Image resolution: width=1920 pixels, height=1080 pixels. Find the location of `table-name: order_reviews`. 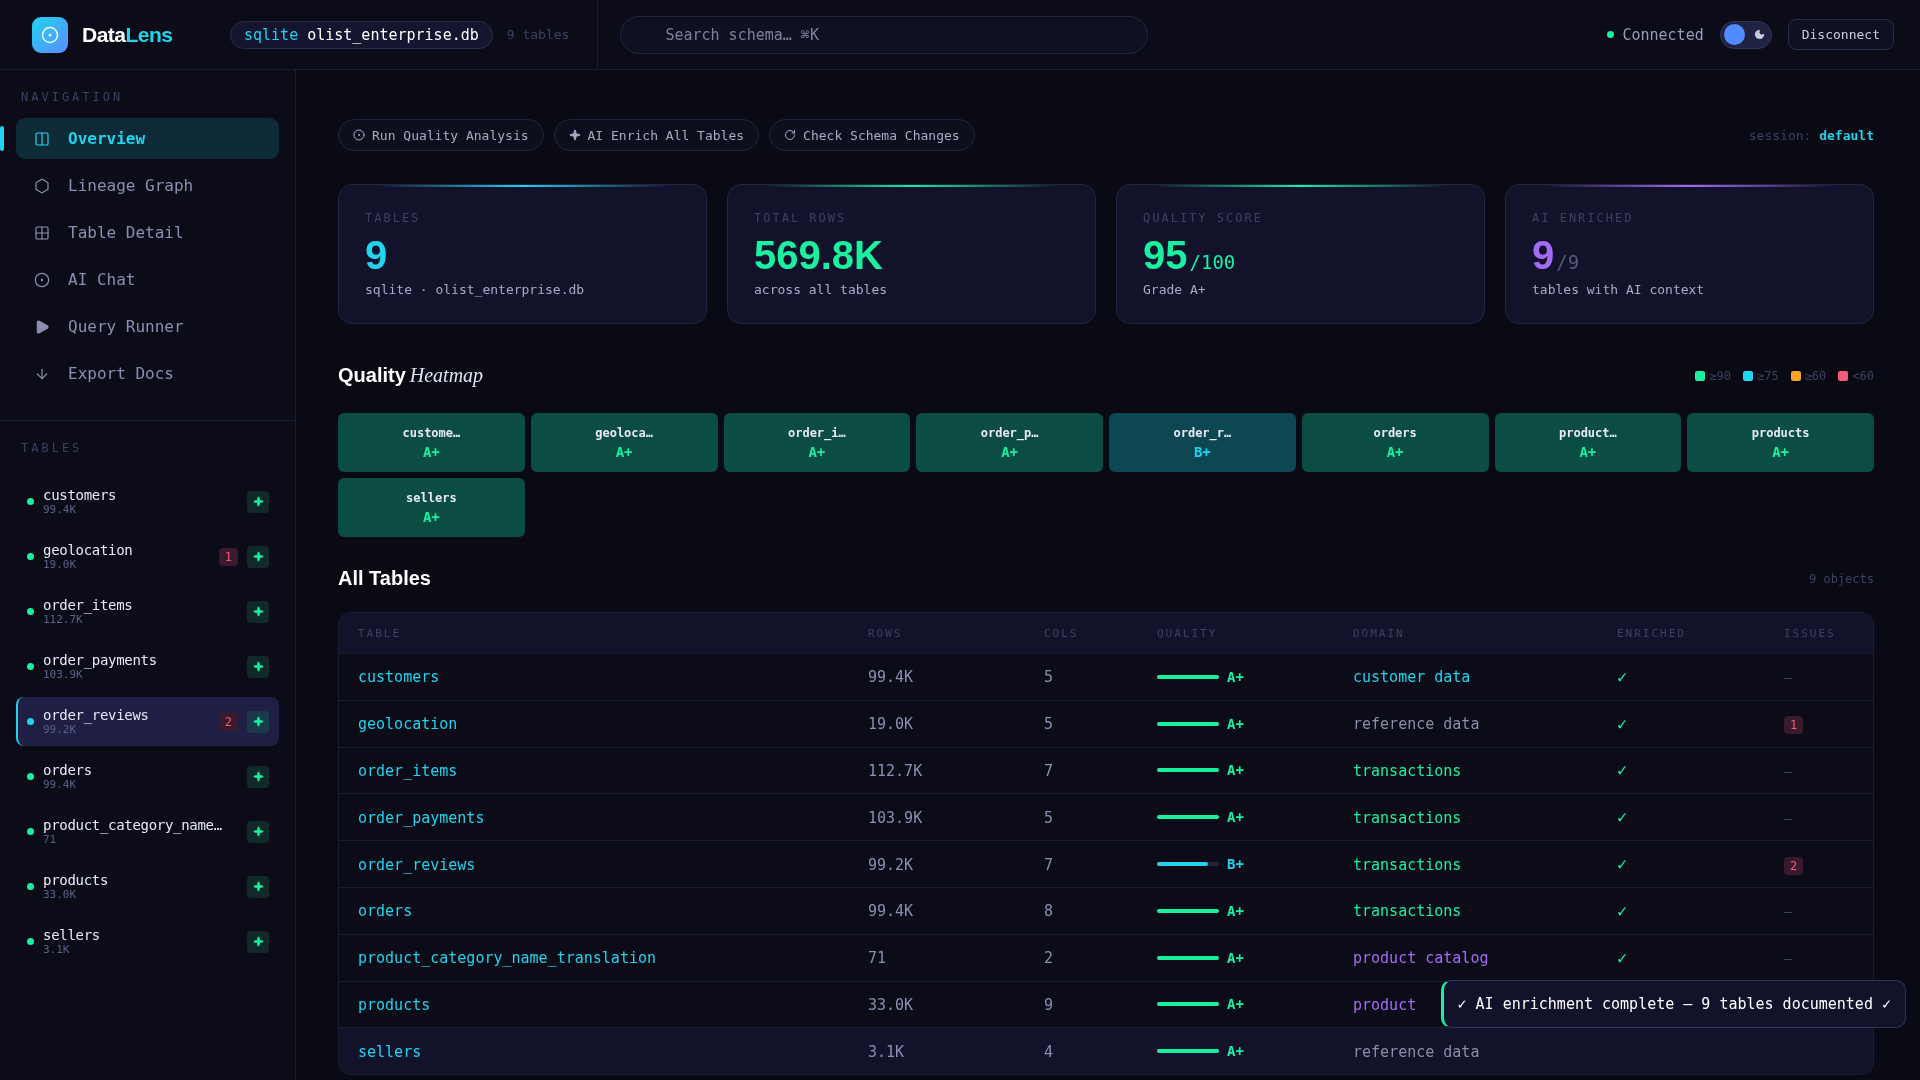

table-name: order_reviews is located at coordinates (96, 715).